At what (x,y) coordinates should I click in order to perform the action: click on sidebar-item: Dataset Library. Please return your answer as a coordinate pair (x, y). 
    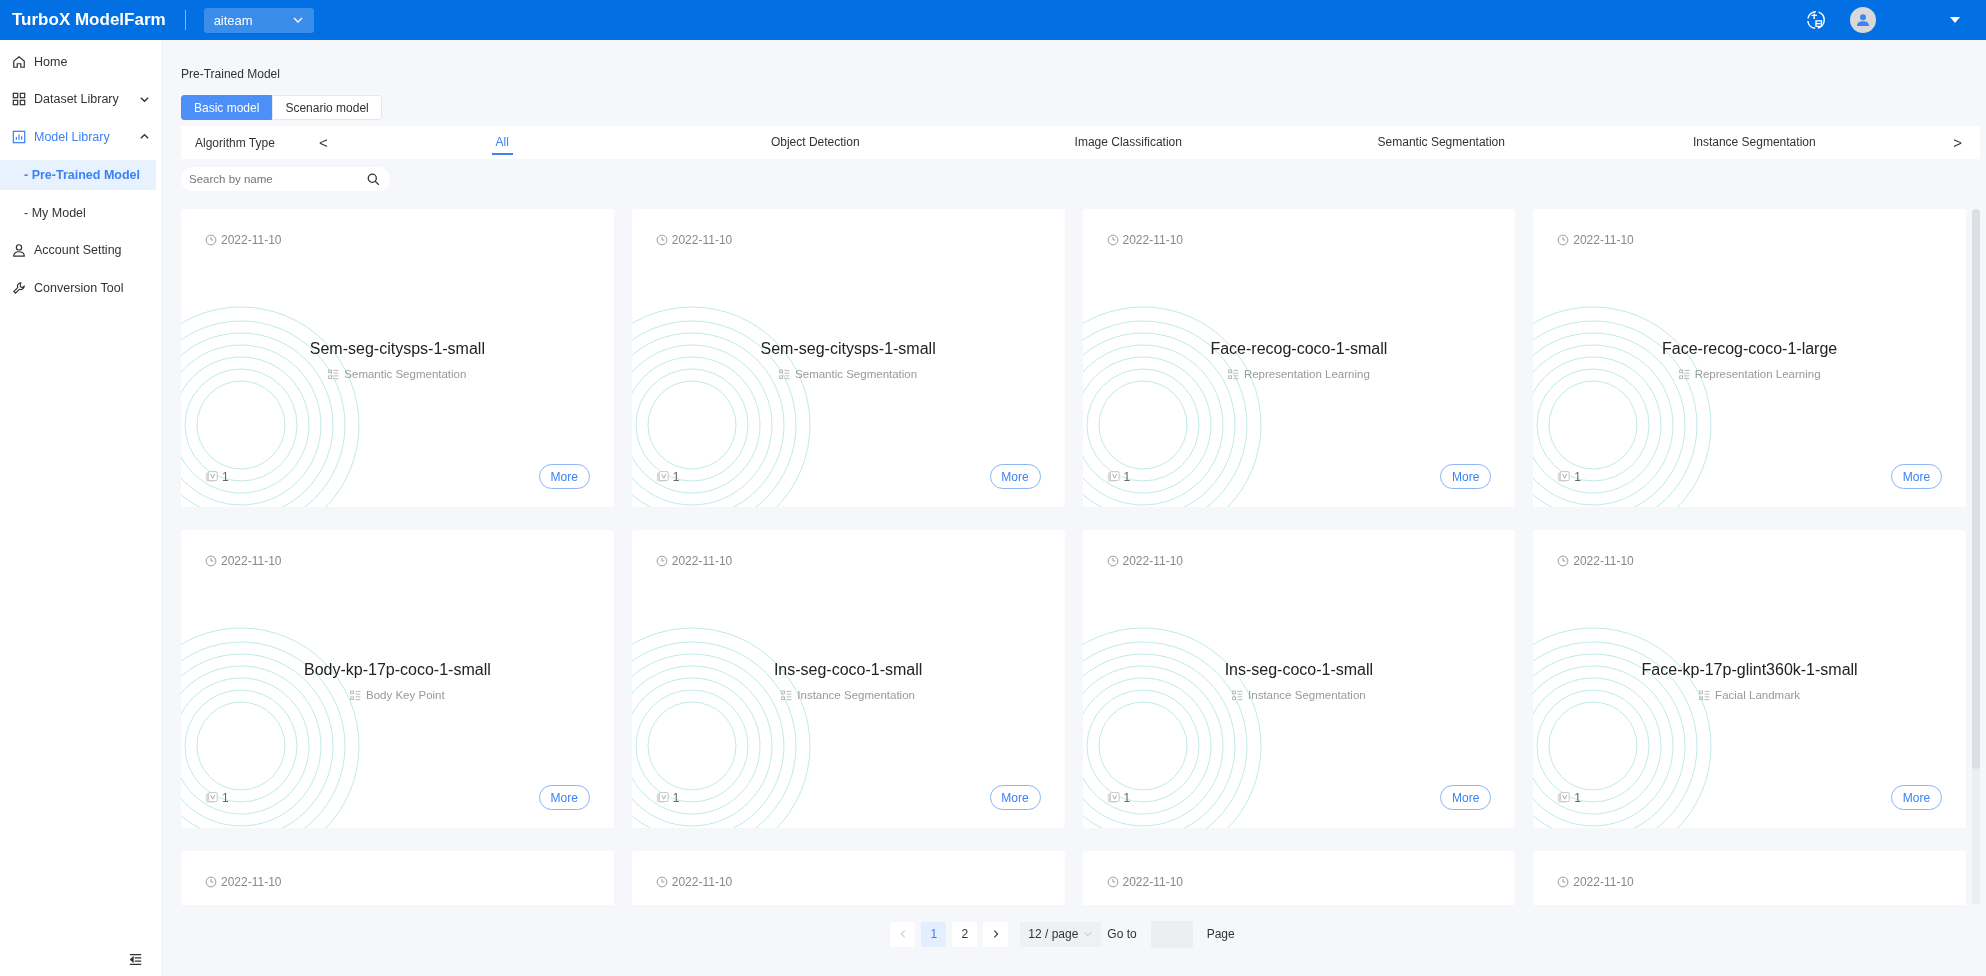
    Looking at the image, I should click on (81, 99).